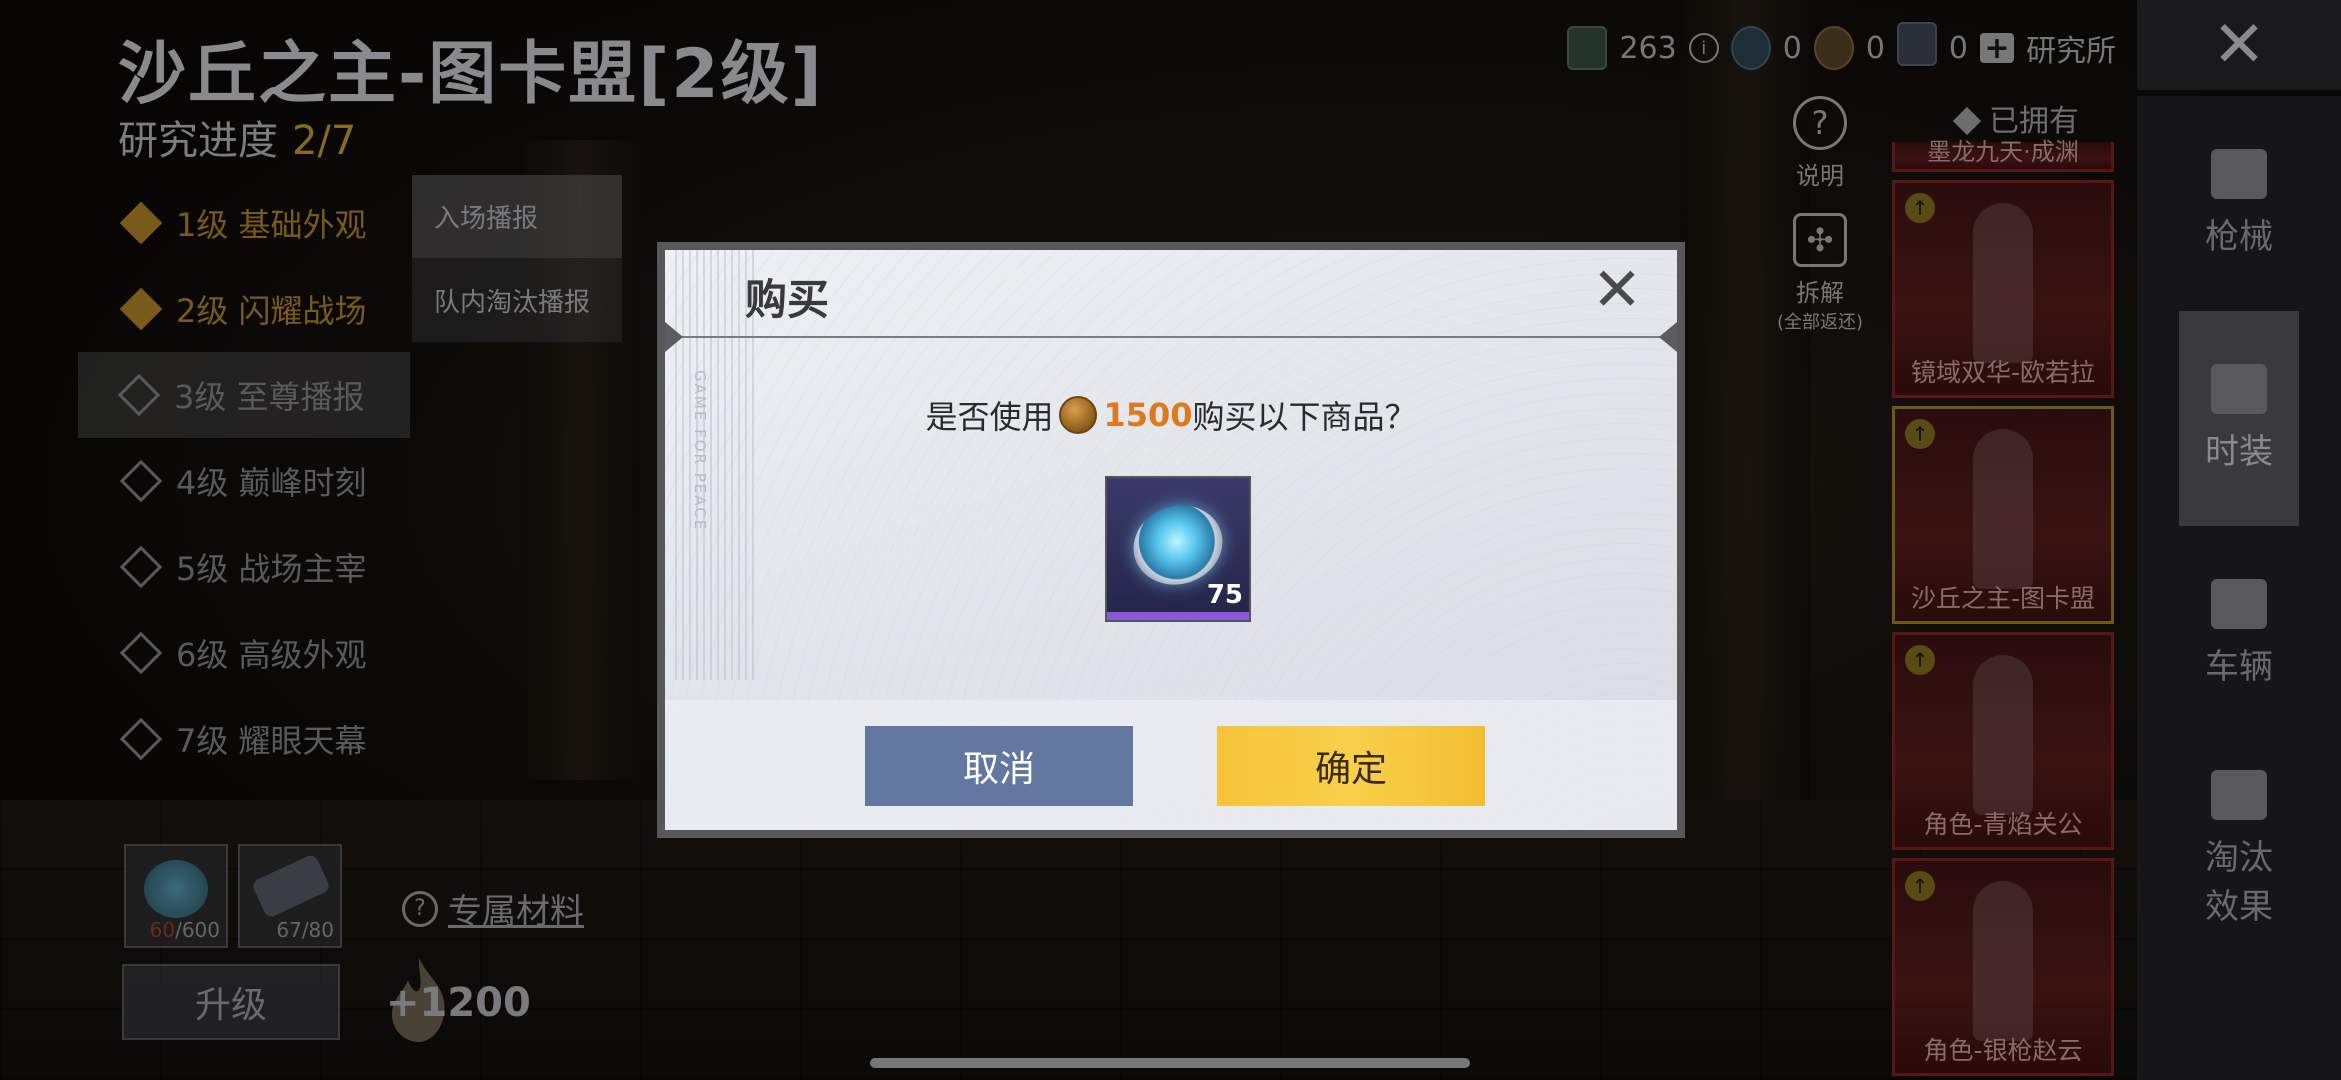 This screenshot has width=2341, height=1080. Describe the element at coordinates (271, 655) in the screenshot. I see `level-label: 6级 高级外观` at that location.